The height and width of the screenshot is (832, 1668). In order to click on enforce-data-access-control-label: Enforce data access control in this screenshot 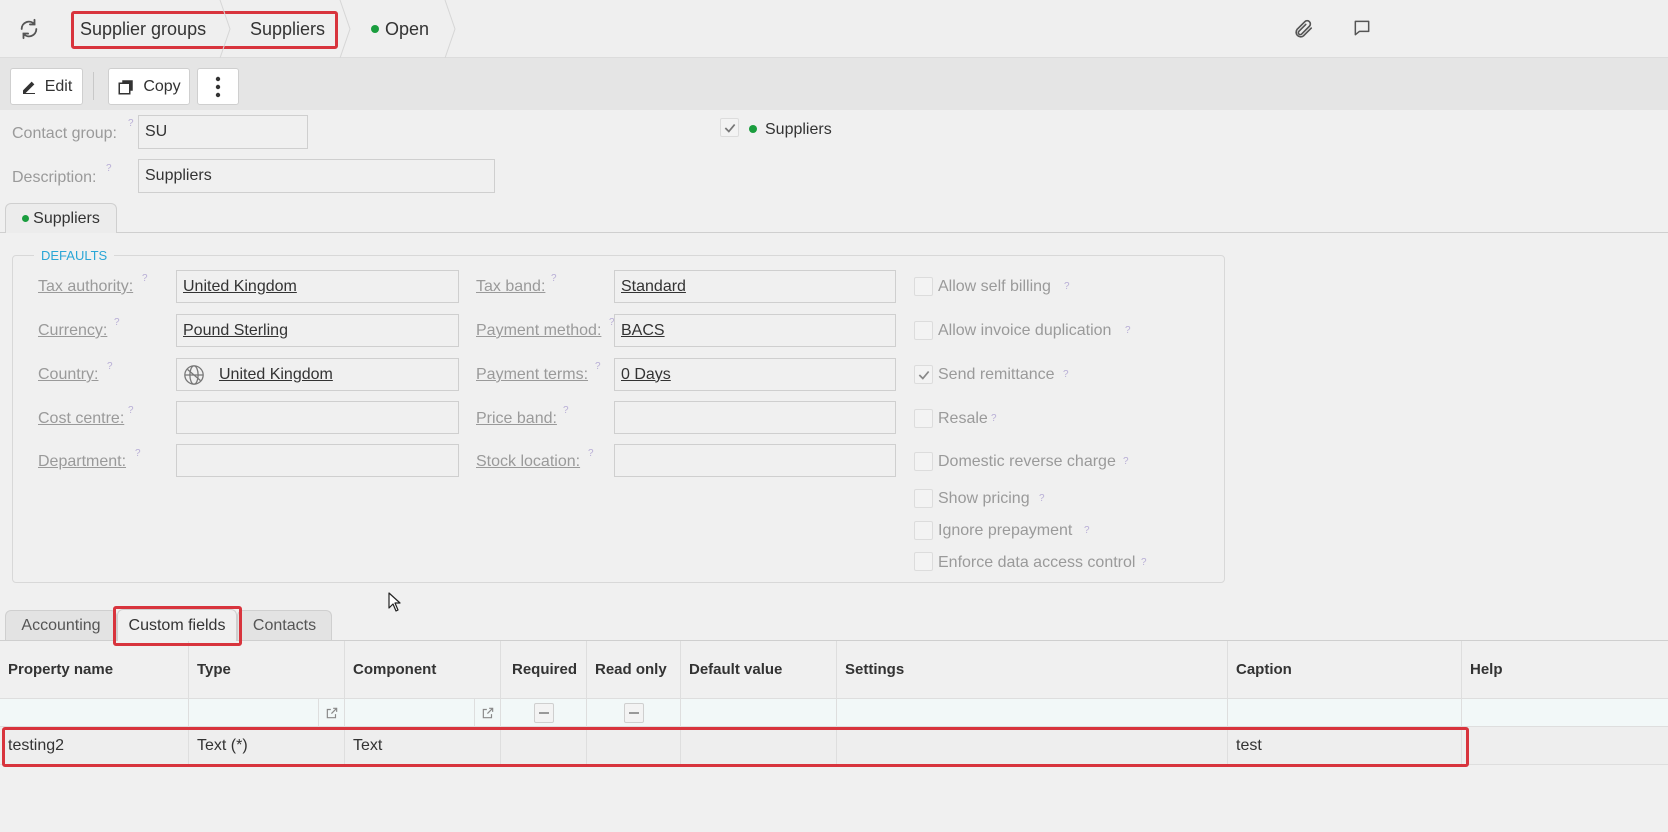, I will do `click(1037, 562)`.